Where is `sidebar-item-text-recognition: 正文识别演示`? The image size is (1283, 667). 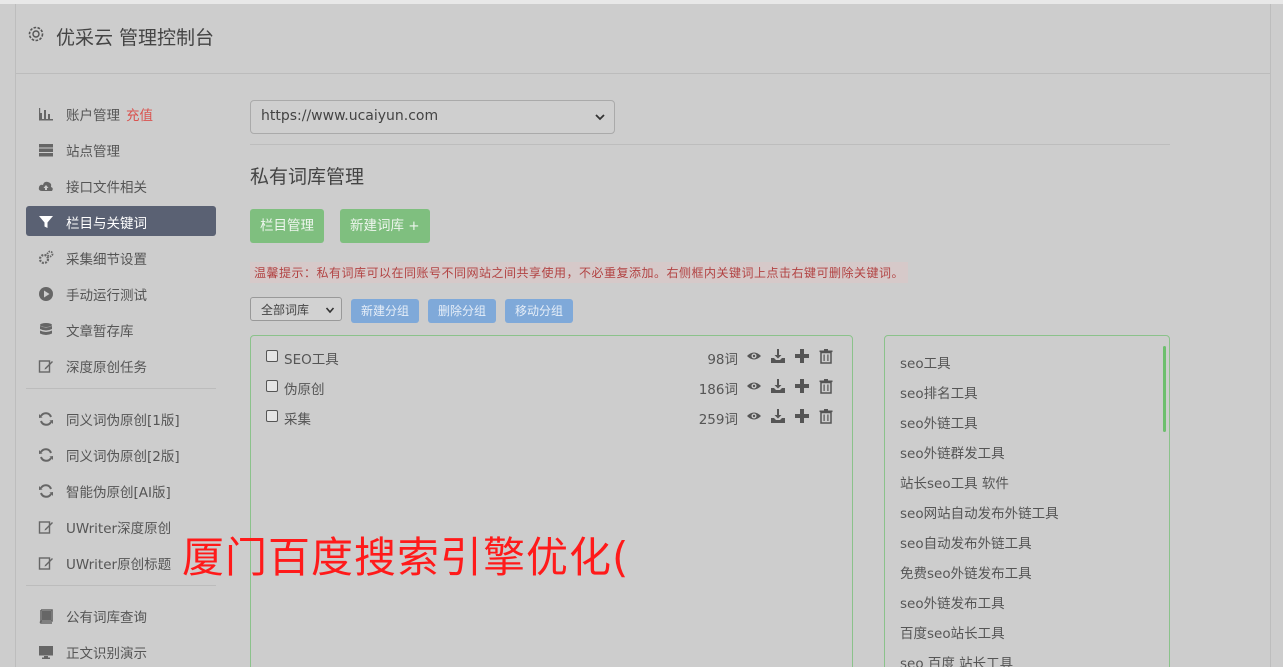
sidebar-item-text-recognition: 正文识别演示 is located at coordinates (121, 651).